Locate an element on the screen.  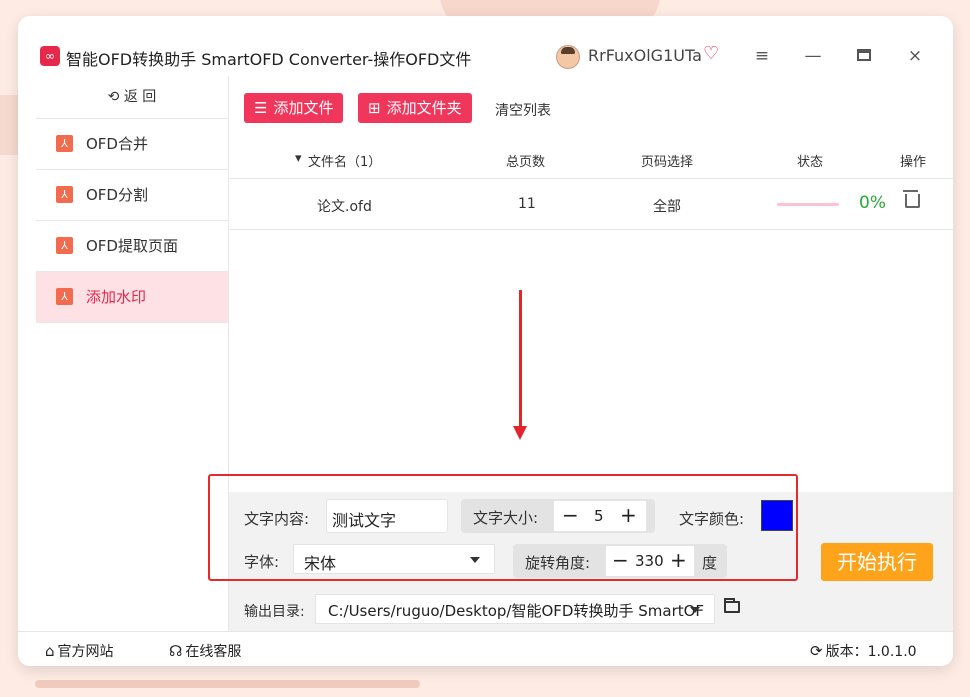
sidebar-item-add-watermark: ⅄ 添加水印 is located at coordinates (132, 297).